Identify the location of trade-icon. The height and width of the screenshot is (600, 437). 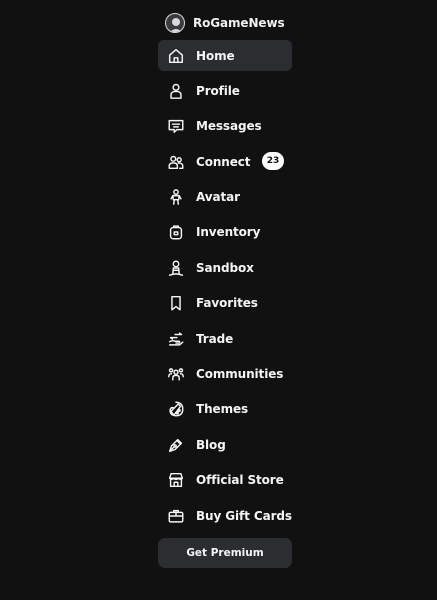
(176, 339).